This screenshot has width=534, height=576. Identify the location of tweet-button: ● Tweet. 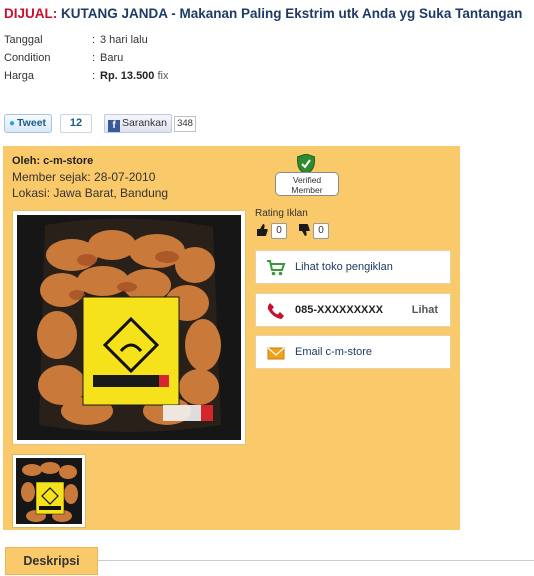
(28, 123).